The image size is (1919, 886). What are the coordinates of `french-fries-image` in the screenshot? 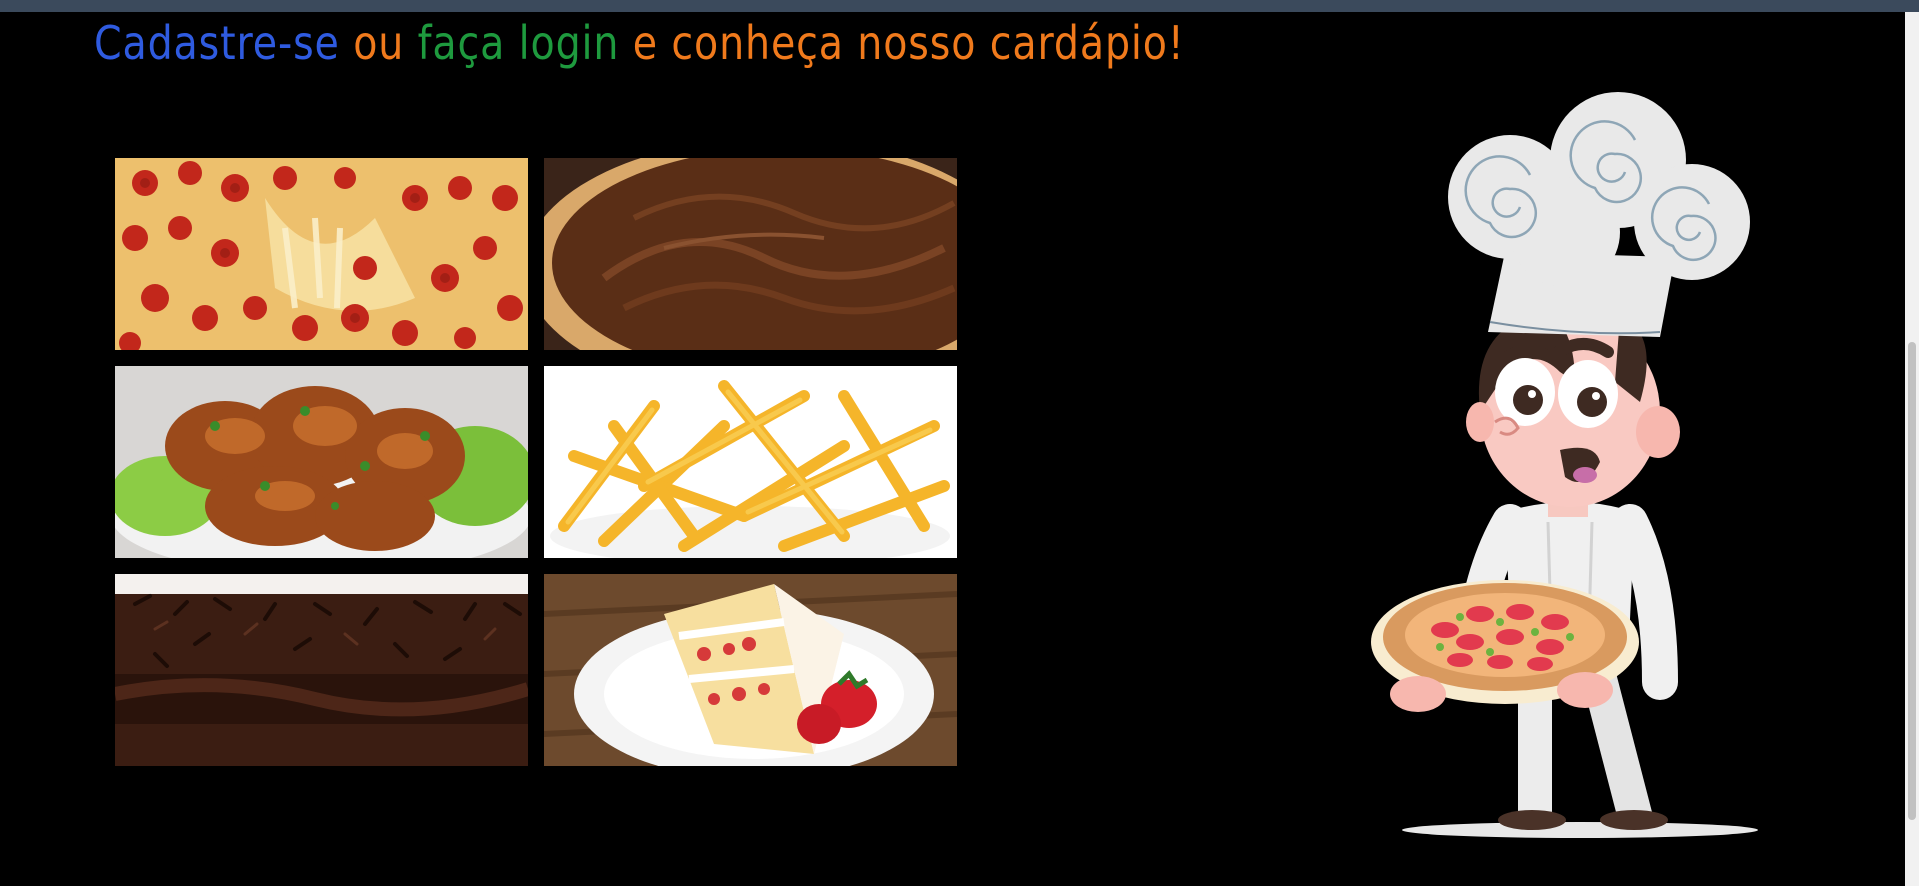 It's located at (750, 462).